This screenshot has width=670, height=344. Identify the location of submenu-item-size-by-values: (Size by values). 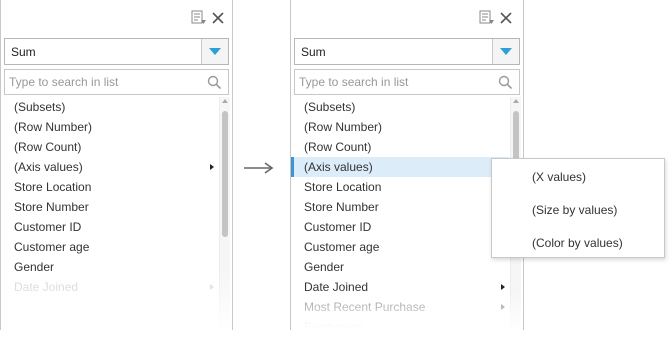
(574, 210).